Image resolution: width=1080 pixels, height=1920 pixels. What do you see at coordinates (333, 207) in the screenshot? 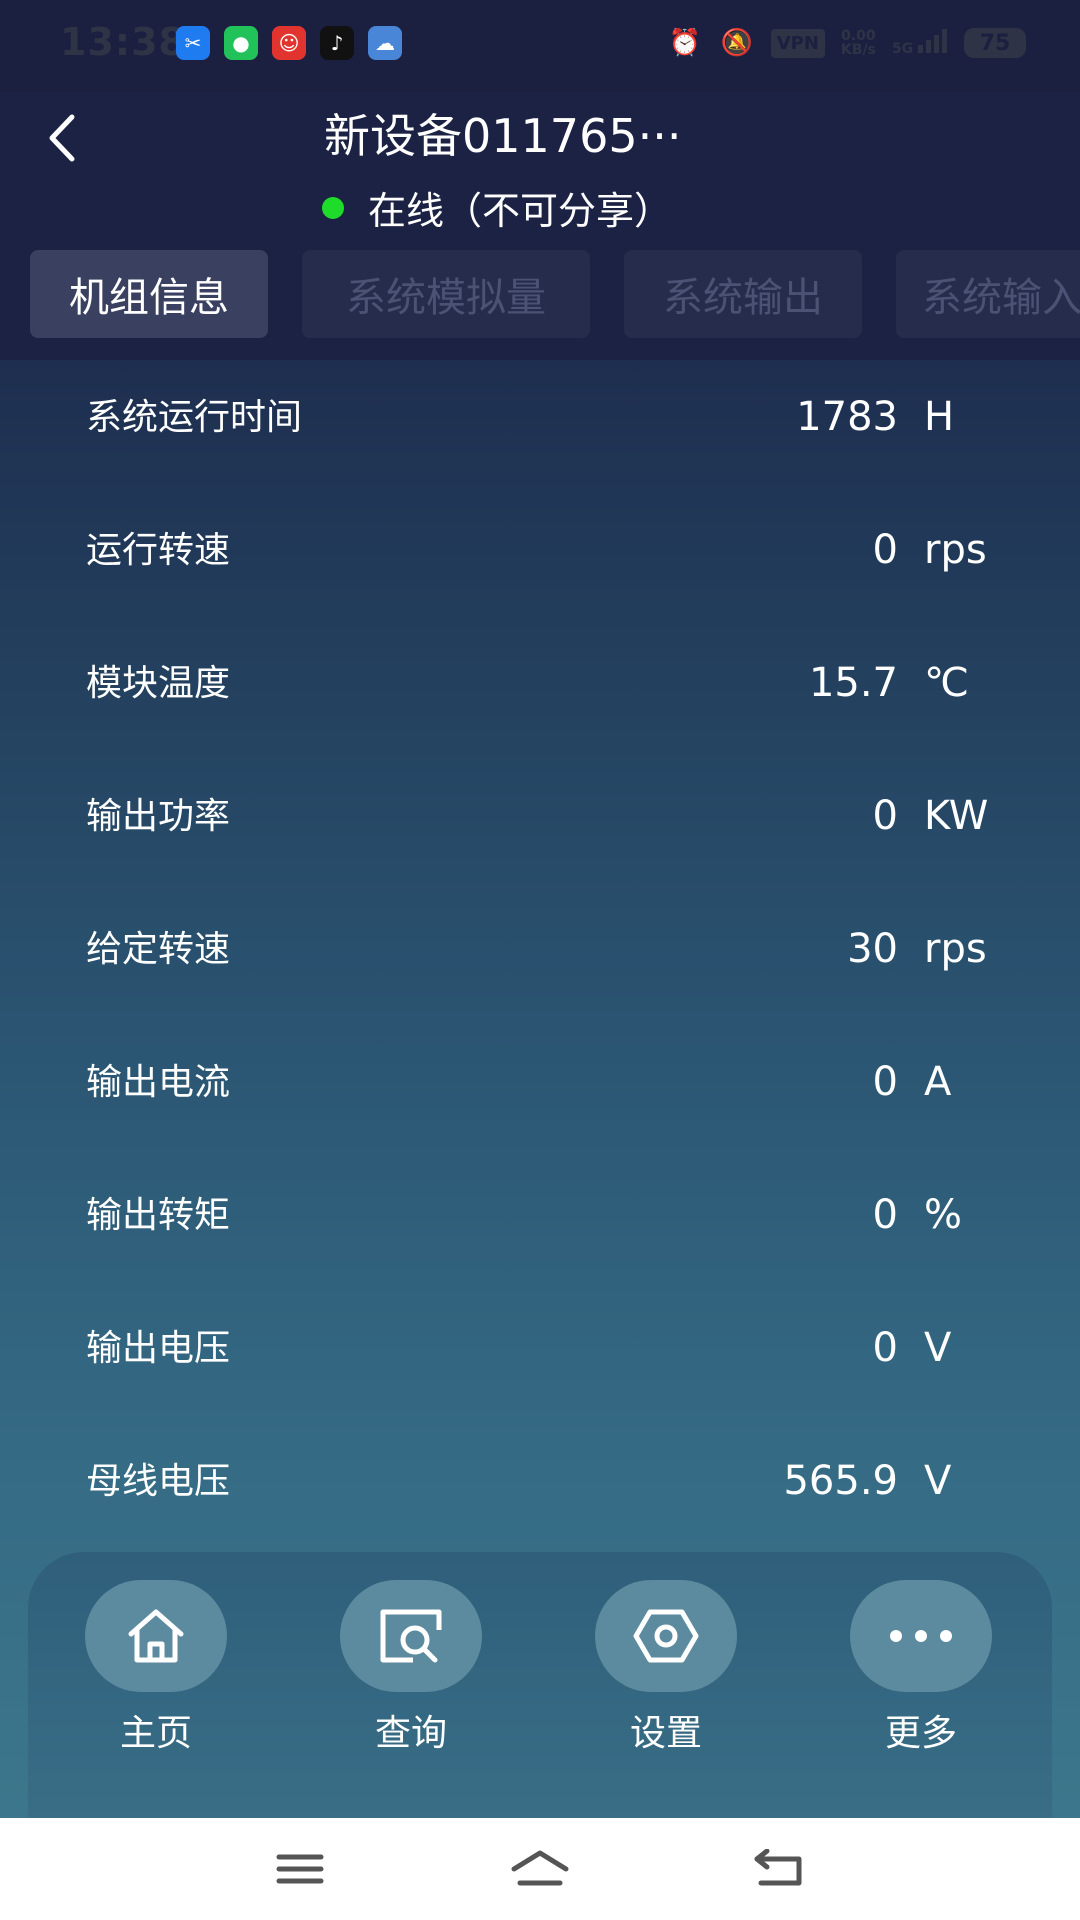
I see `online-dot-icon` at bounding box center [333, 207].